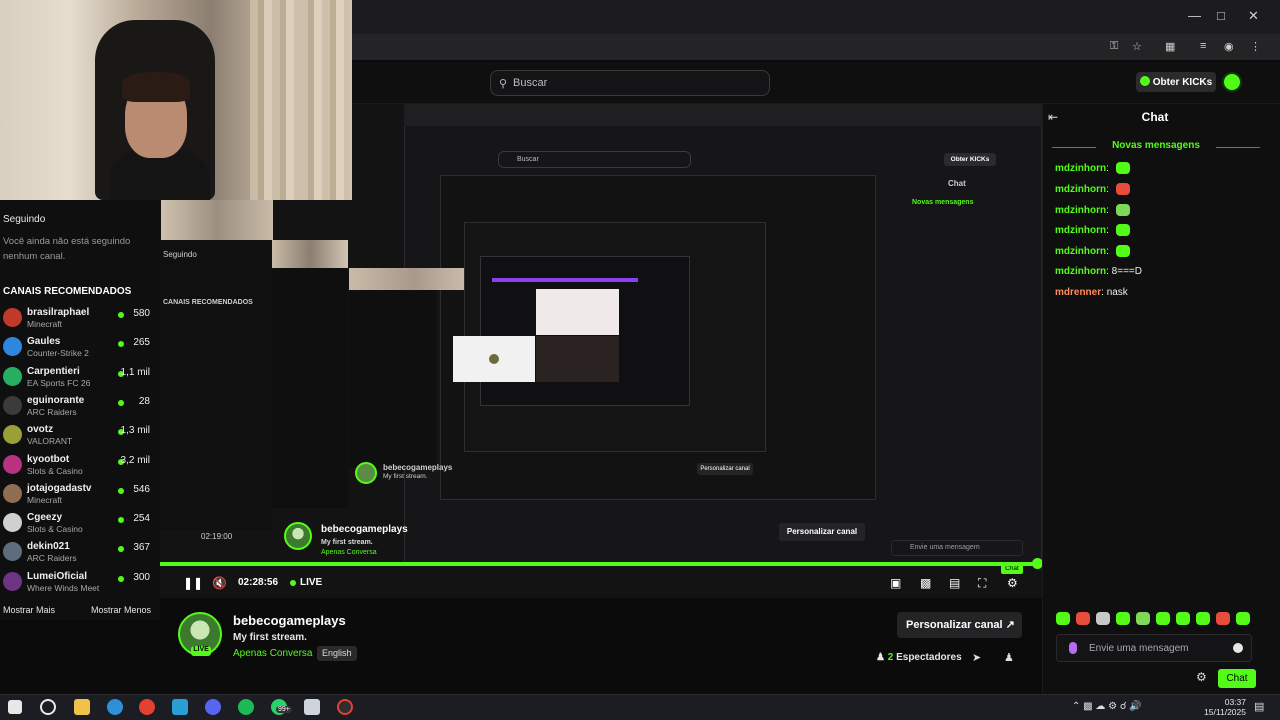 The height and width of the screenshot is (720, 1280). I want to click on chat-message: mdzinhorn: 8===D, so click(1098, 275).